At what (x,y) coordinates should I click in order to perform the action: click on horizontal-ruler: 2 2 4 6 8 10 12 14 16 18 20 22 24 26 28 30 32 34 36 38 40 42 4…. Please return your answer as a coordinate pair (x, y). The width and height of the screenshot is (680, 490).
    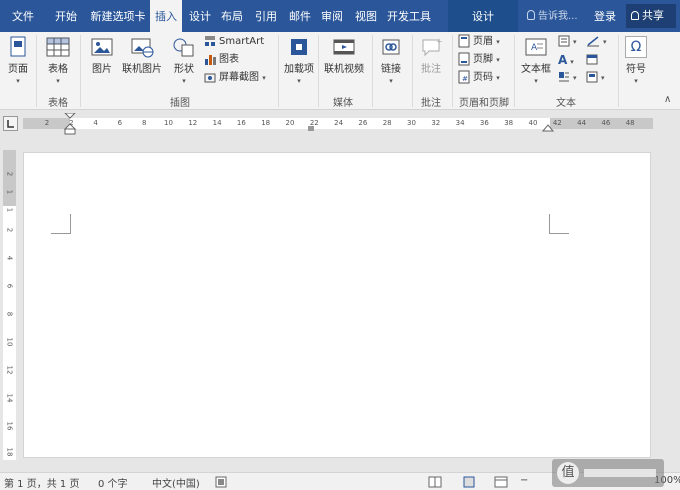
    Looking at the image, I should click on (338, 124).